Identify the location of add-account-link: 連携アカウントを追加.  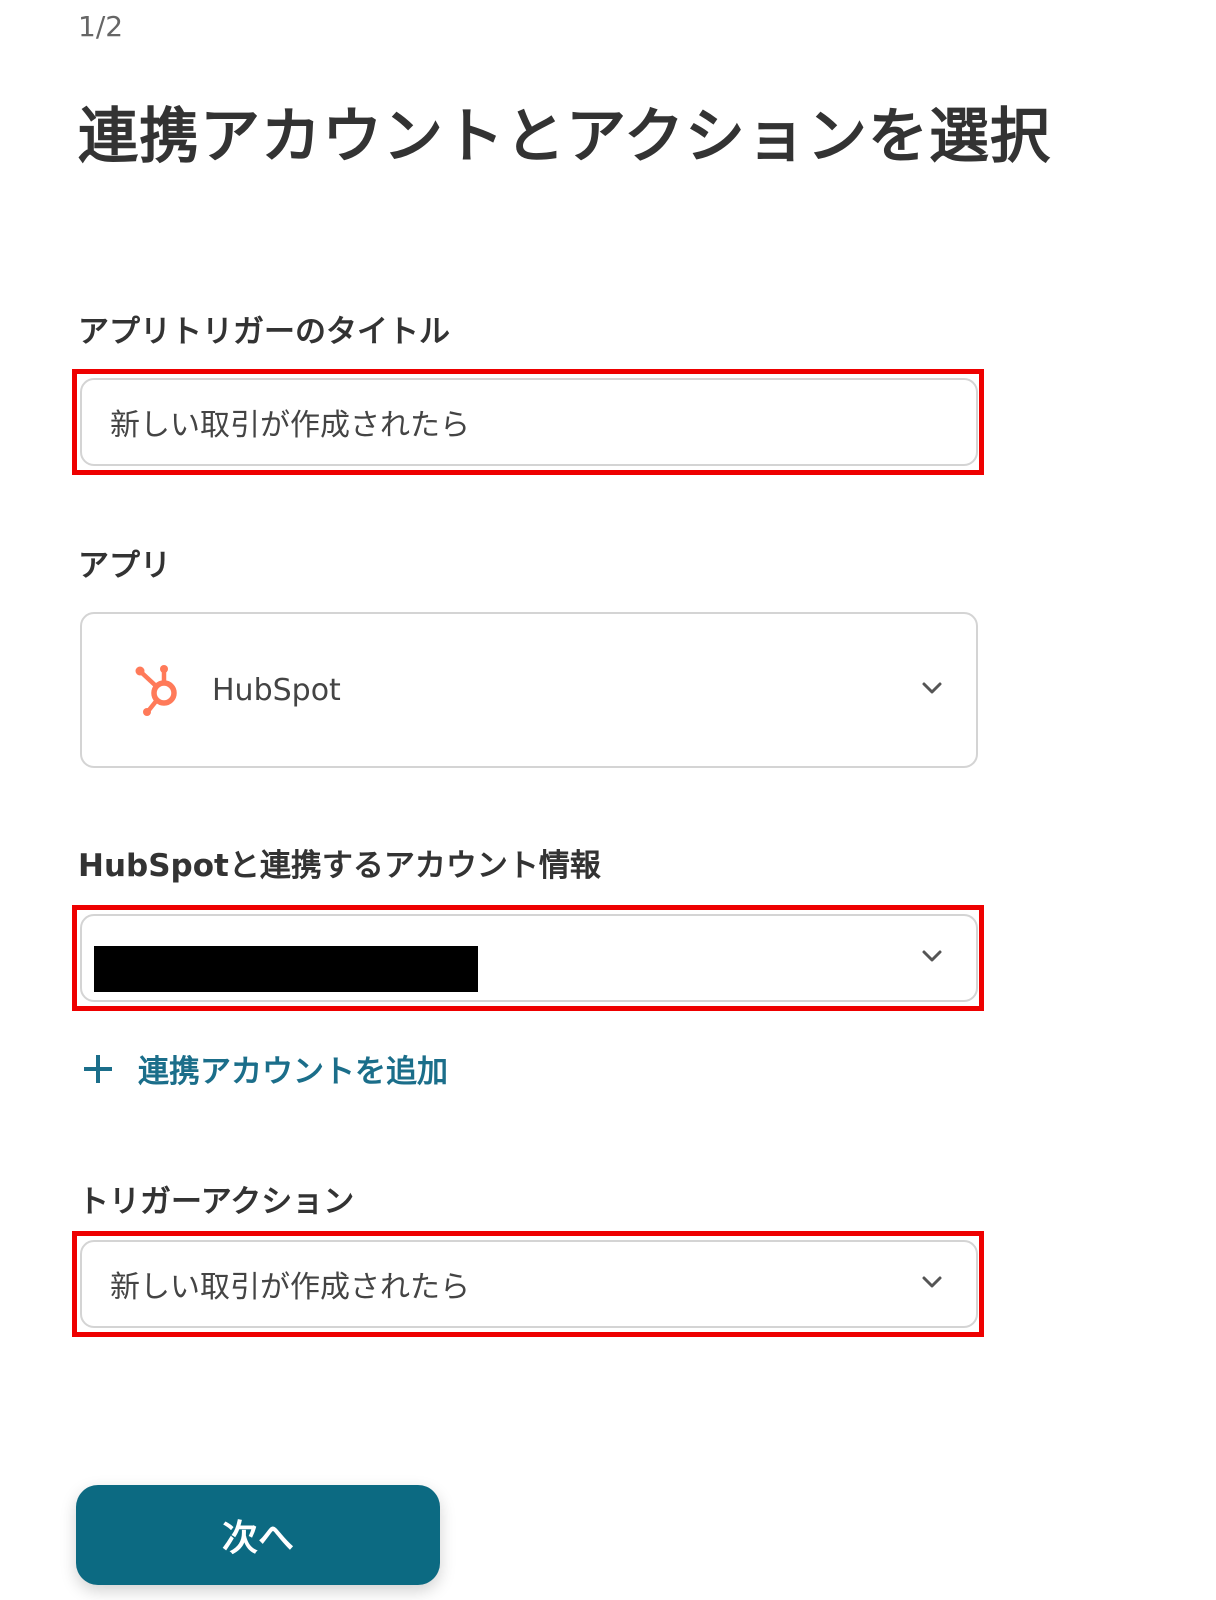
(264, 1068).